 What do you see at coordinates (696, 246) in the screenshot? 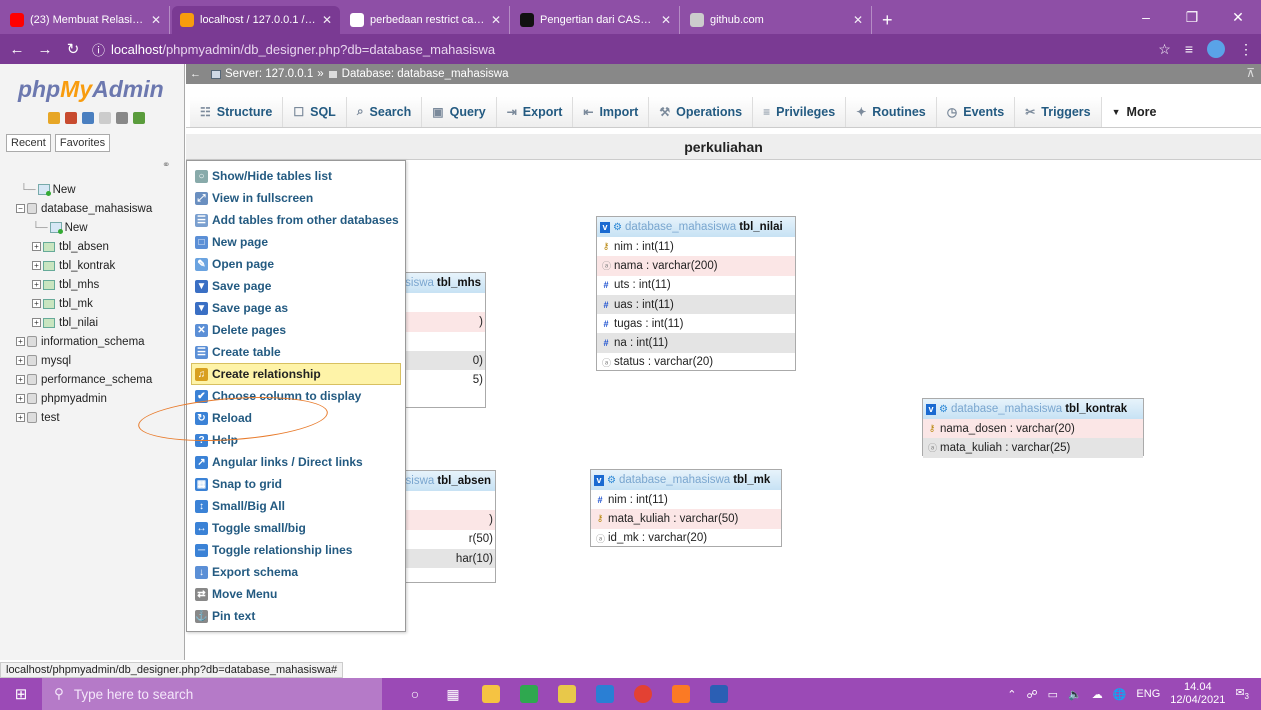
I see `table-column-row: ⚷ nim : int(11)` at bounding box center [696, 246].